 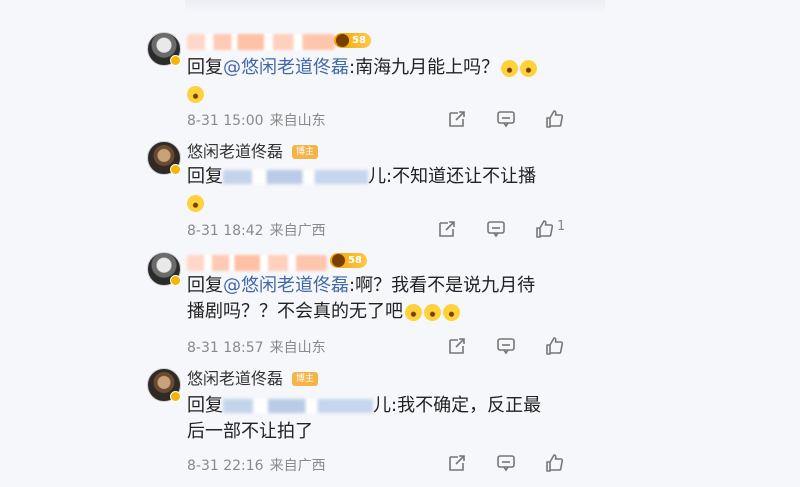 I want to click on laugh-emoji-icon, so click(x=195, y=203).